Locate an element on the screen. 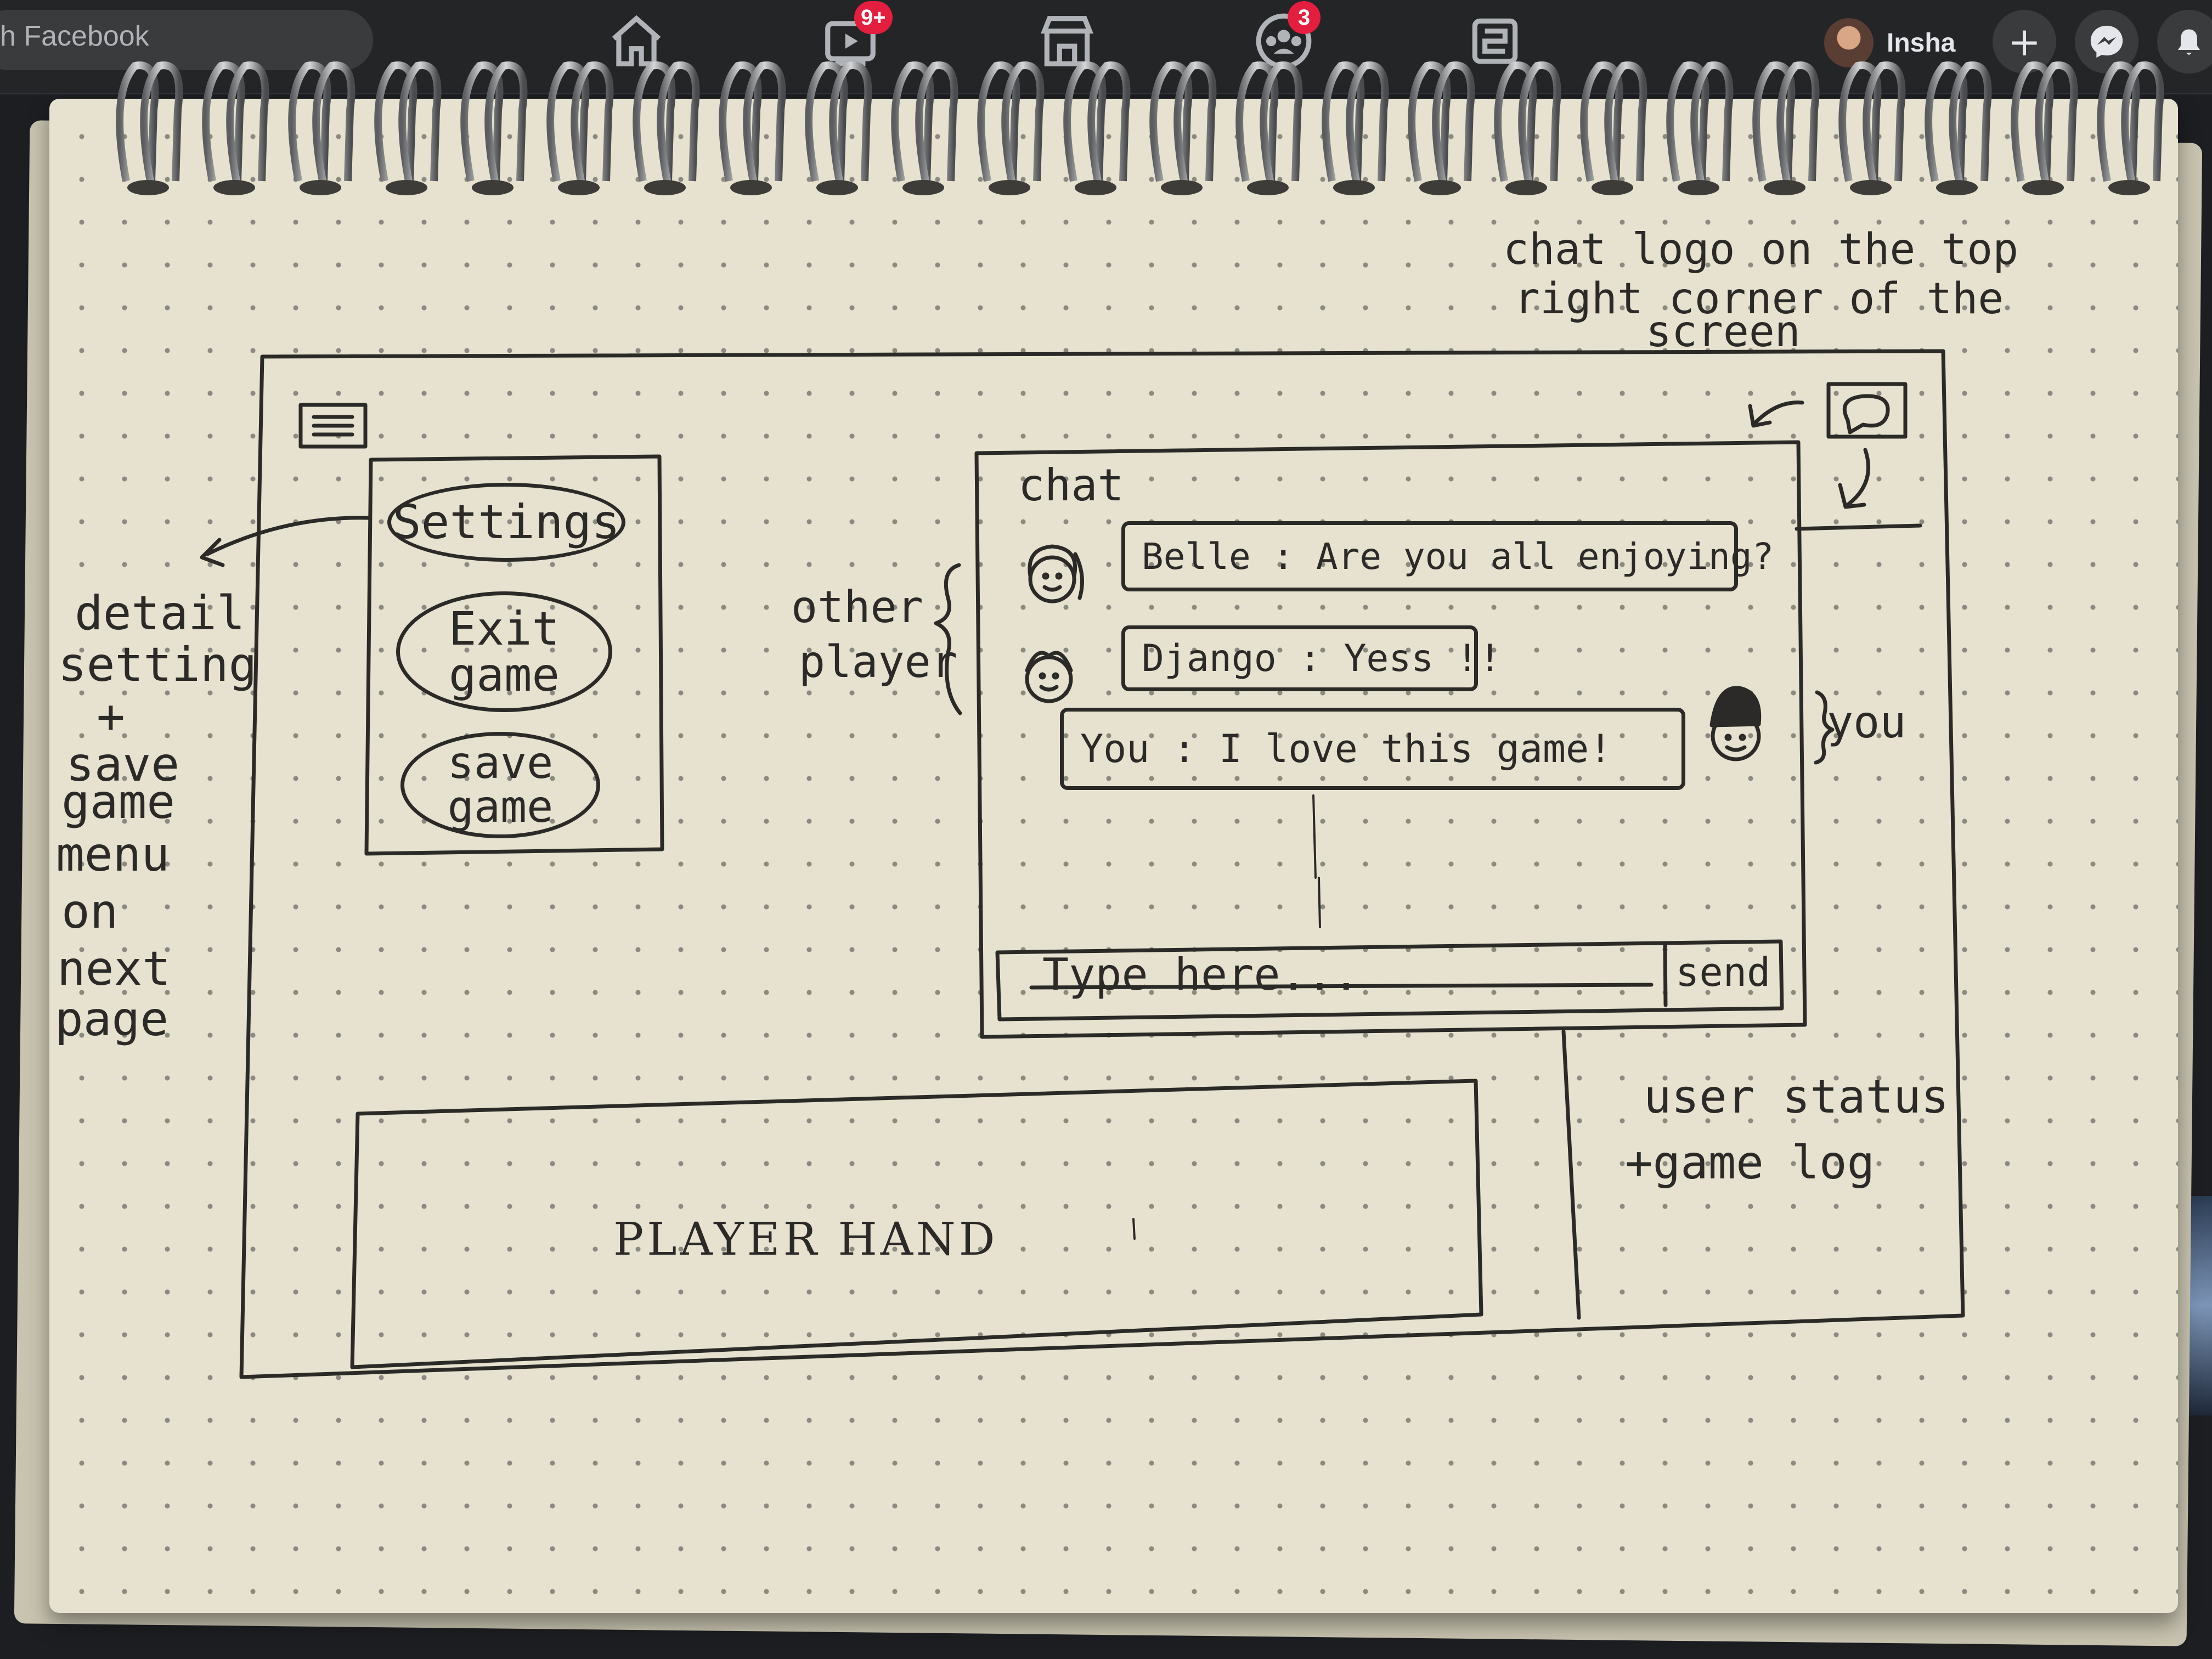  left-note-line: next is located at coordinates (114, 969).